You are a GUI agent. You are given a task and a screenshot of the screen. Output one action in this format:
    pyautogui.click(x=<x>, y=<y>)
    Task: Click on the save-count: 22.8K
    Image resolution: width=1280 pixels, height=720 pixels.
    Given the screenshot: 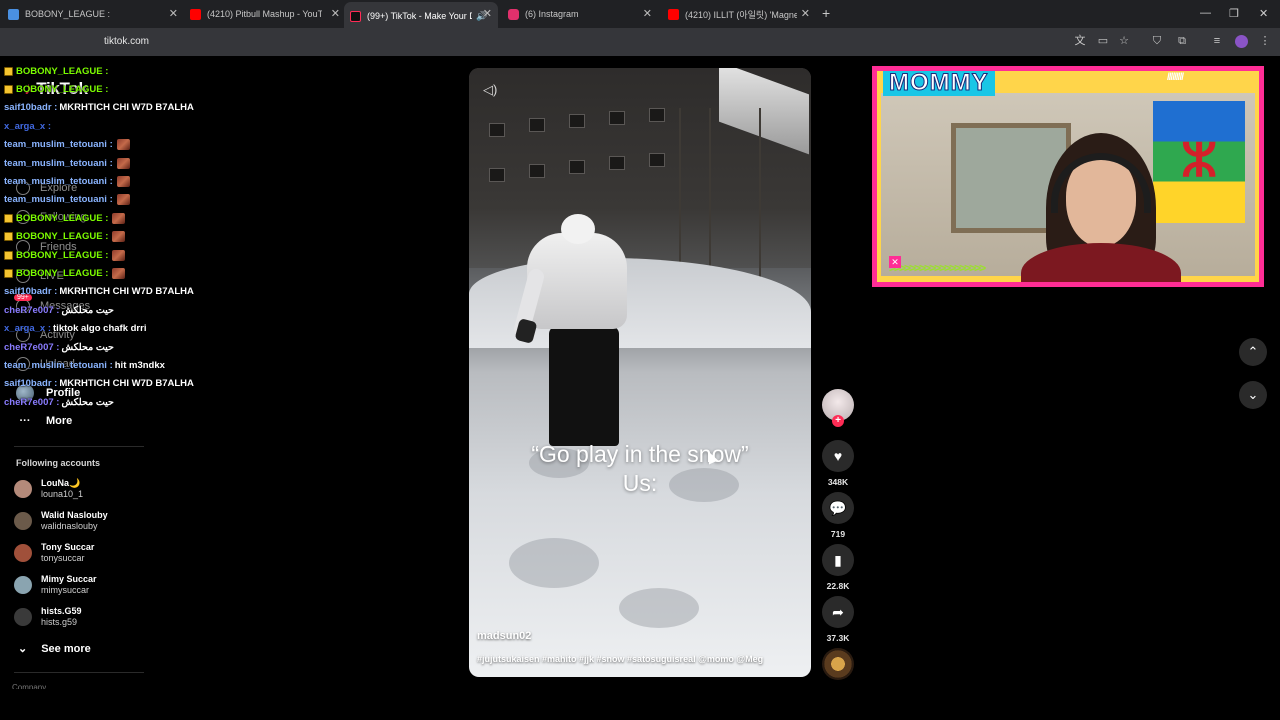 What is the action you would take?
    pyautogui.click(x=838, y=586)
    